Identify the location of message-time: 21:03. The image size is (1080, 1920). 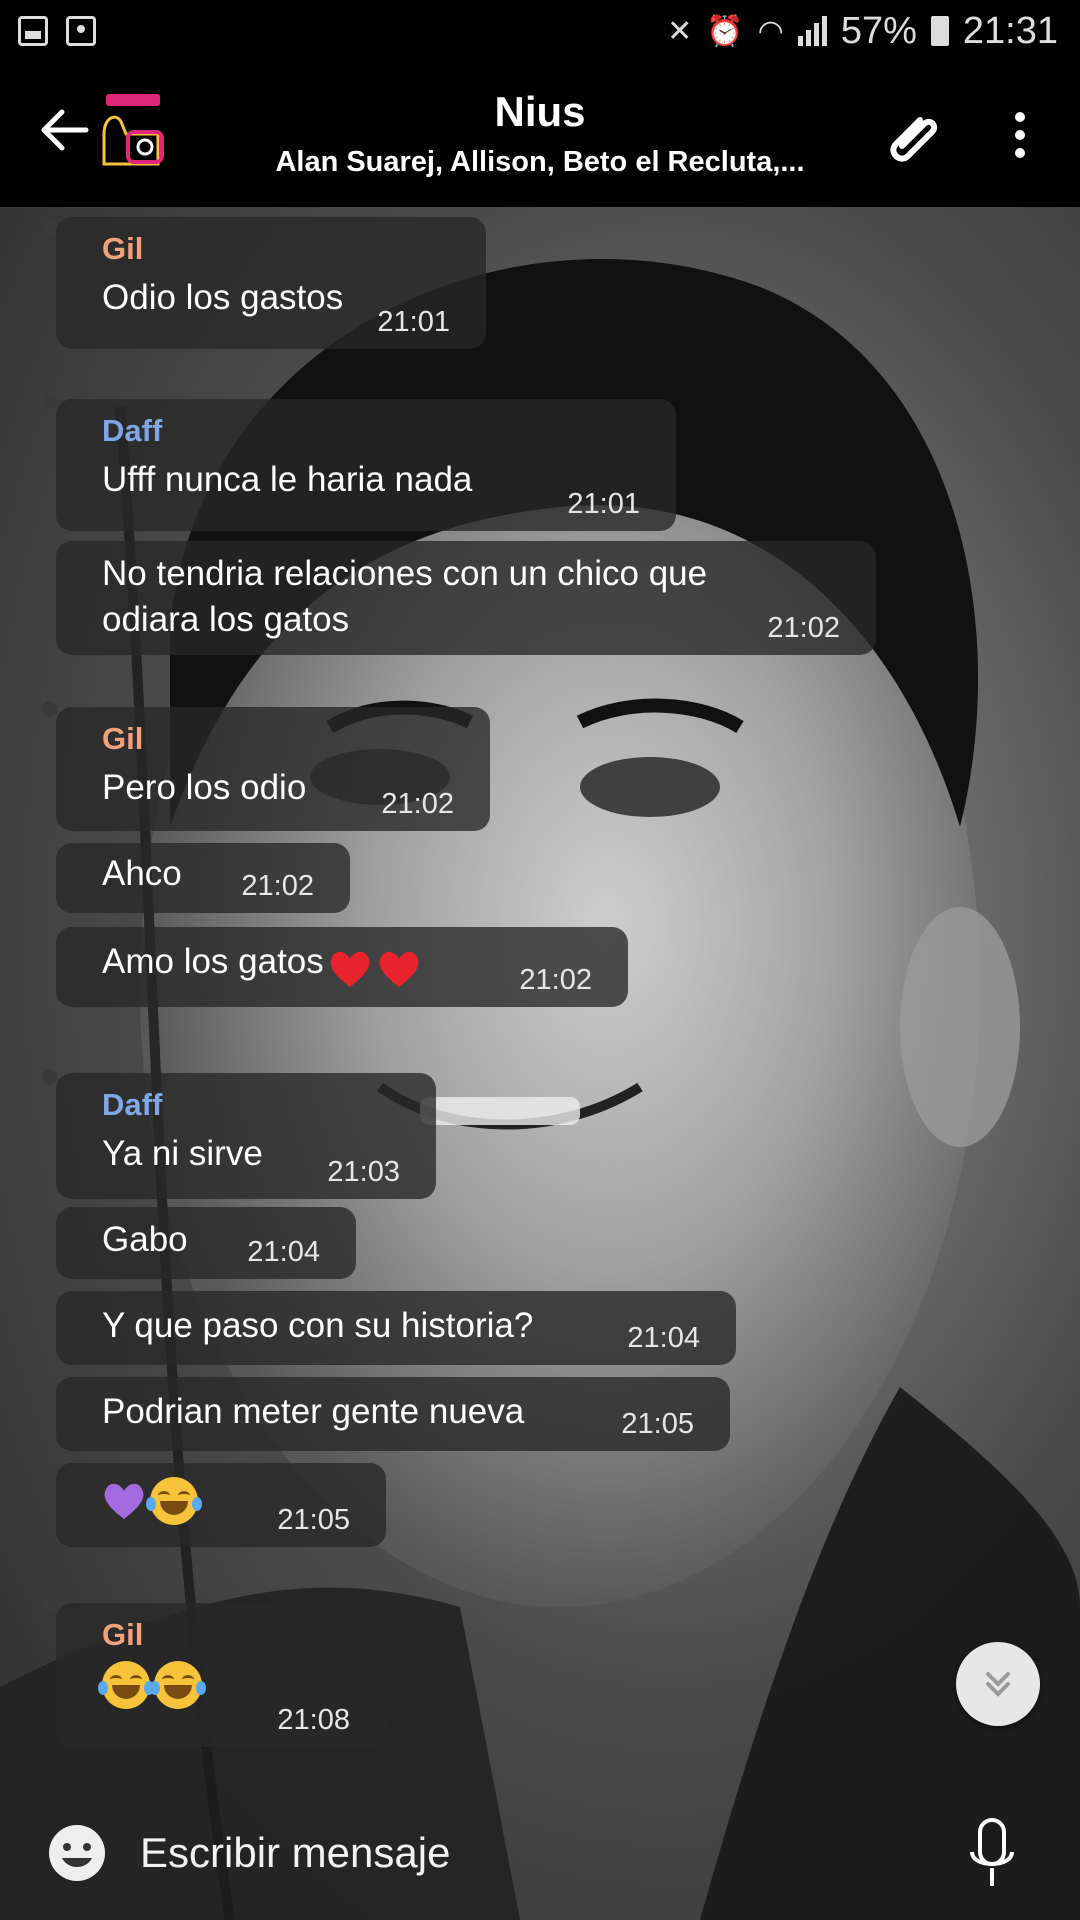
(363, 1172).